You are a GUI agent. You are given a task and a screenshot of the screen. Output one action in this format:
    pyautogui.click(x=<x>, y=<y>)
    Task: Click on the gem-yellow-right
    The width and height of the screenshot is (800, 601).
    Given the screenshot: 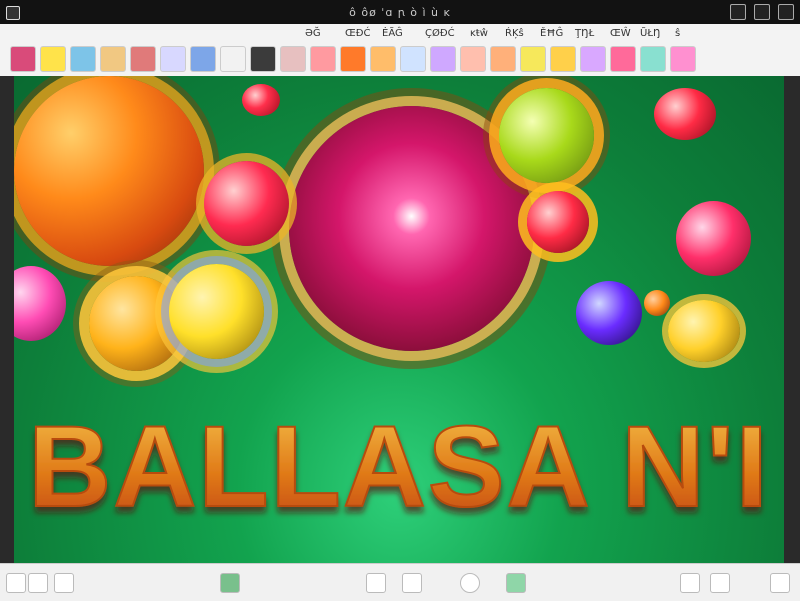 What is the action you would take?
    pyautogui.click(x=704, y=331)
    